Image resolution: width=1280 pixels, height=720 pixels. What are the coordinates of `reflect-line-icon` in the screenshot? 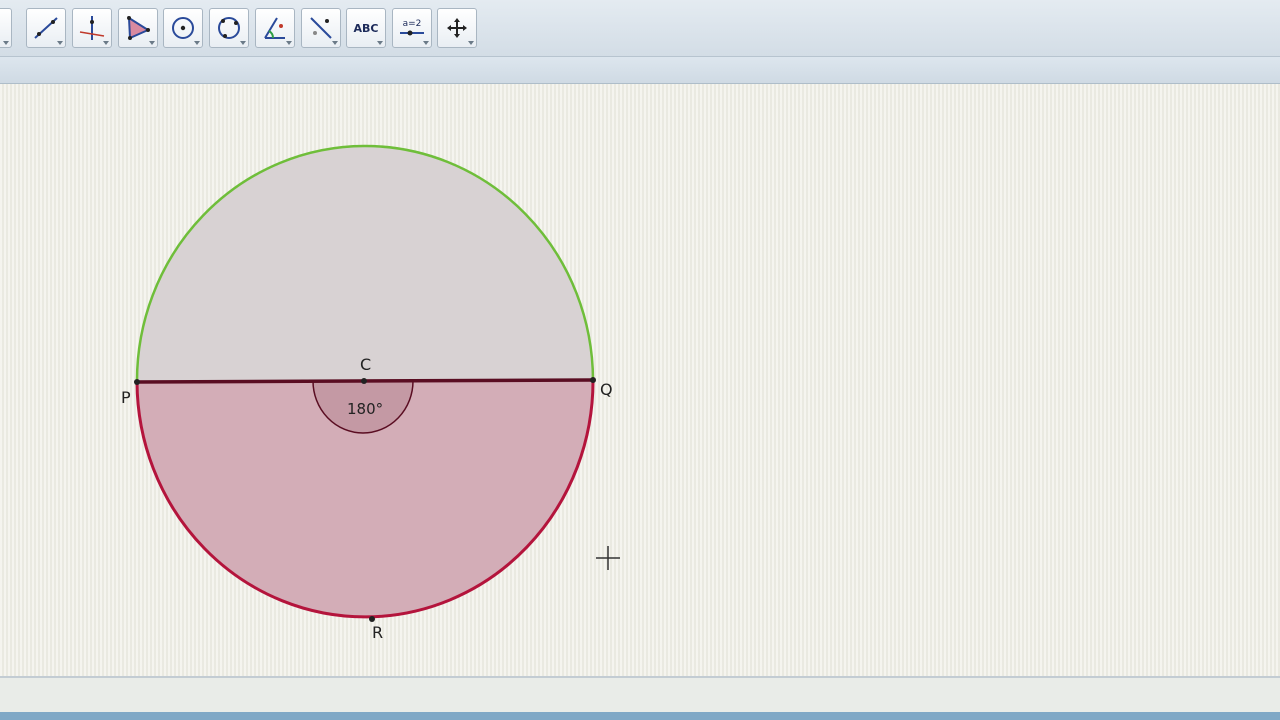 It's located at (321, 28).